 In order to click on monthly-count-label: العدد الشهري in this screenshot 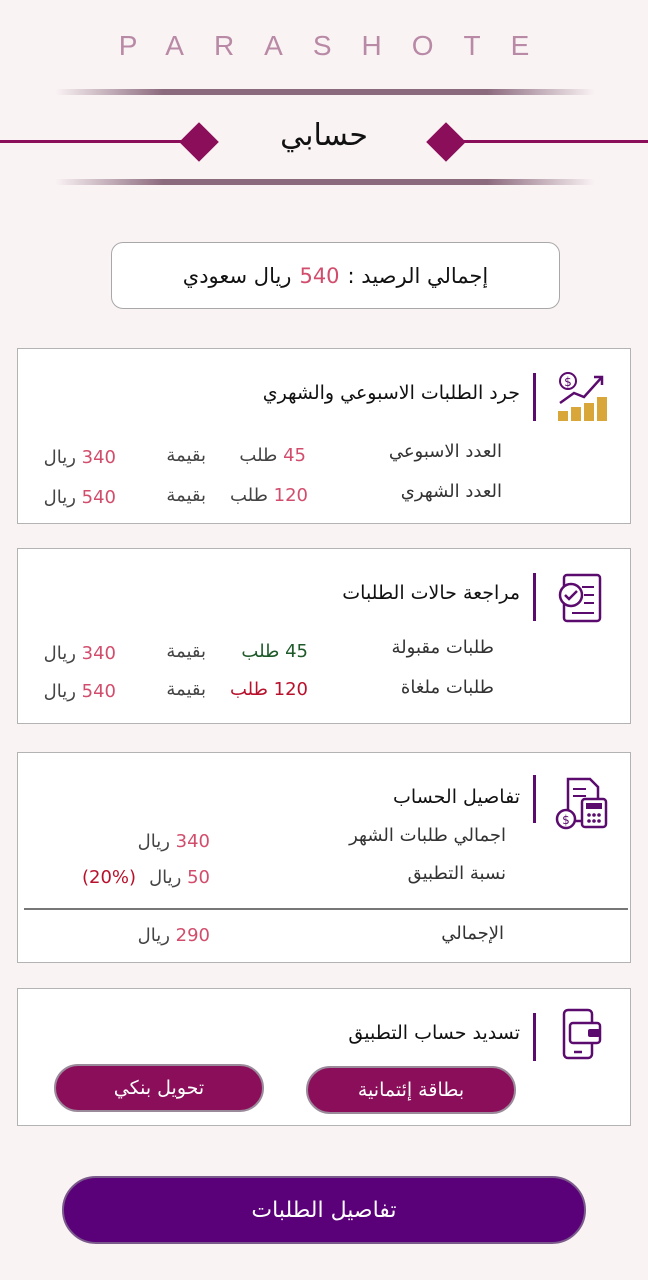, I will do `click(451, 491)`.